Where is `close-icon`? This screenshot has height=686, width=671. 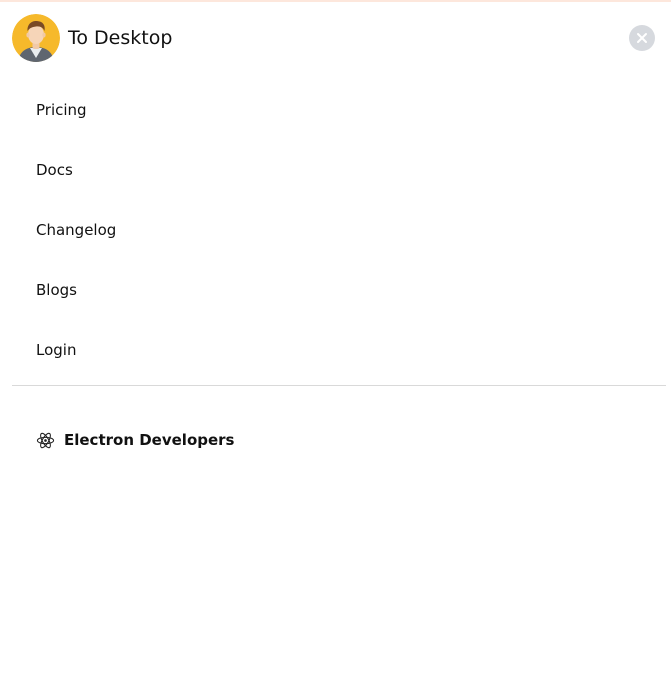
close-icon is located at coordinates (642, 38).